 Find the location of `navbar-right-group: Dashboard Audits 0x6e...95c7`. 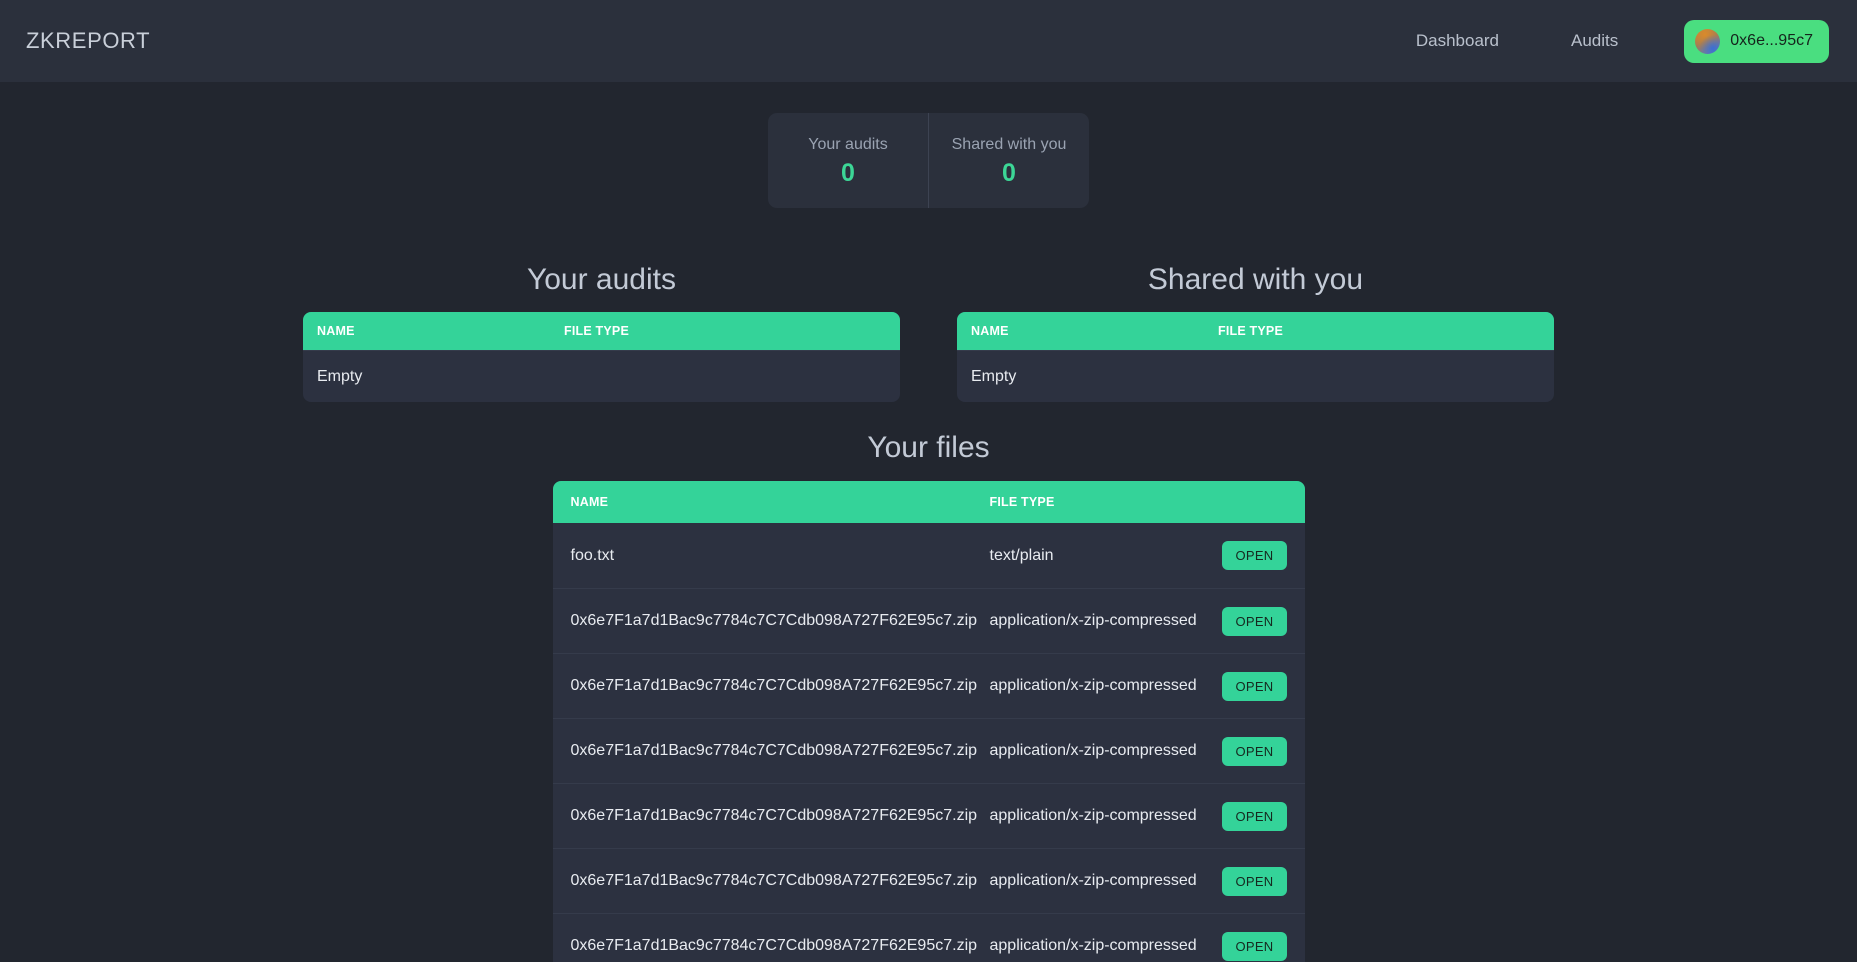

navbar-right-group: Dashboard Audits 0x6e...95c7 is located at coordinates (1604, 41).